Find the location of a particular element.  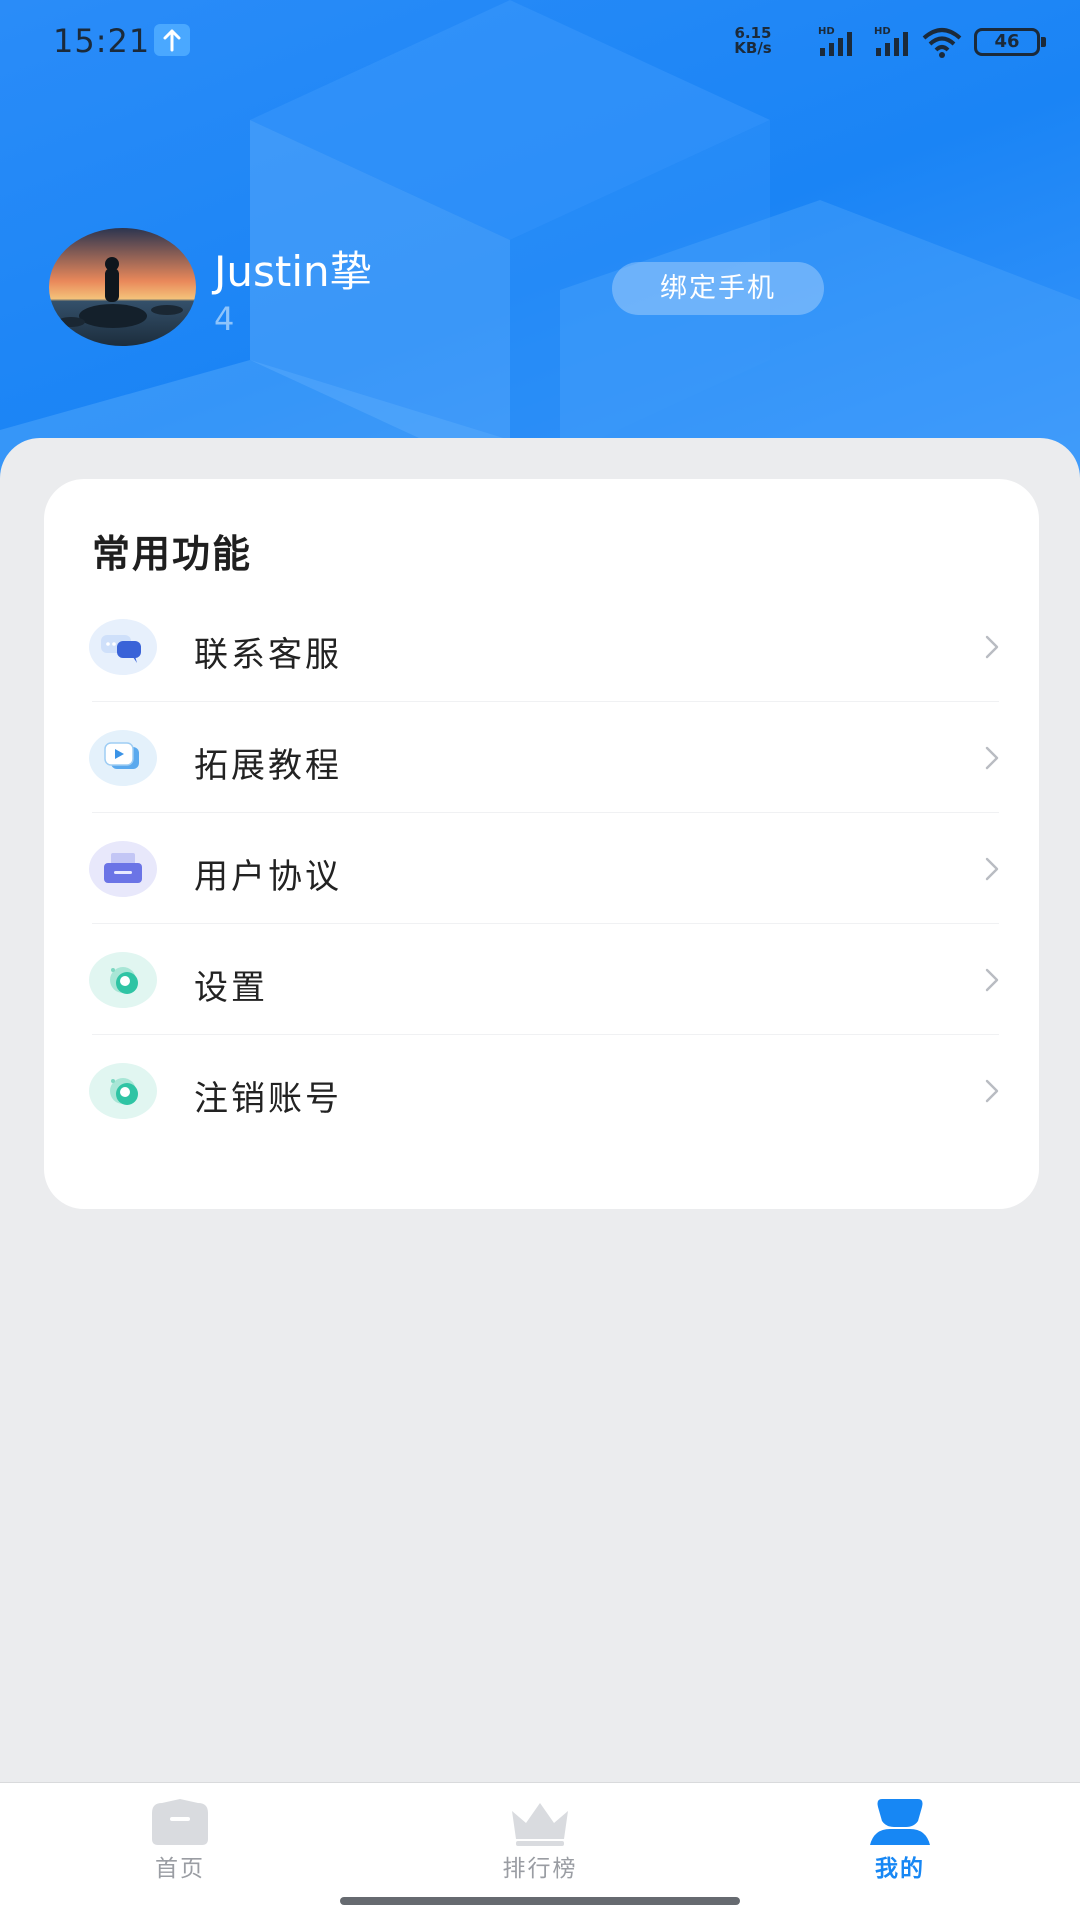

nav-label: 首页 is located at coordinates (180, 1869).